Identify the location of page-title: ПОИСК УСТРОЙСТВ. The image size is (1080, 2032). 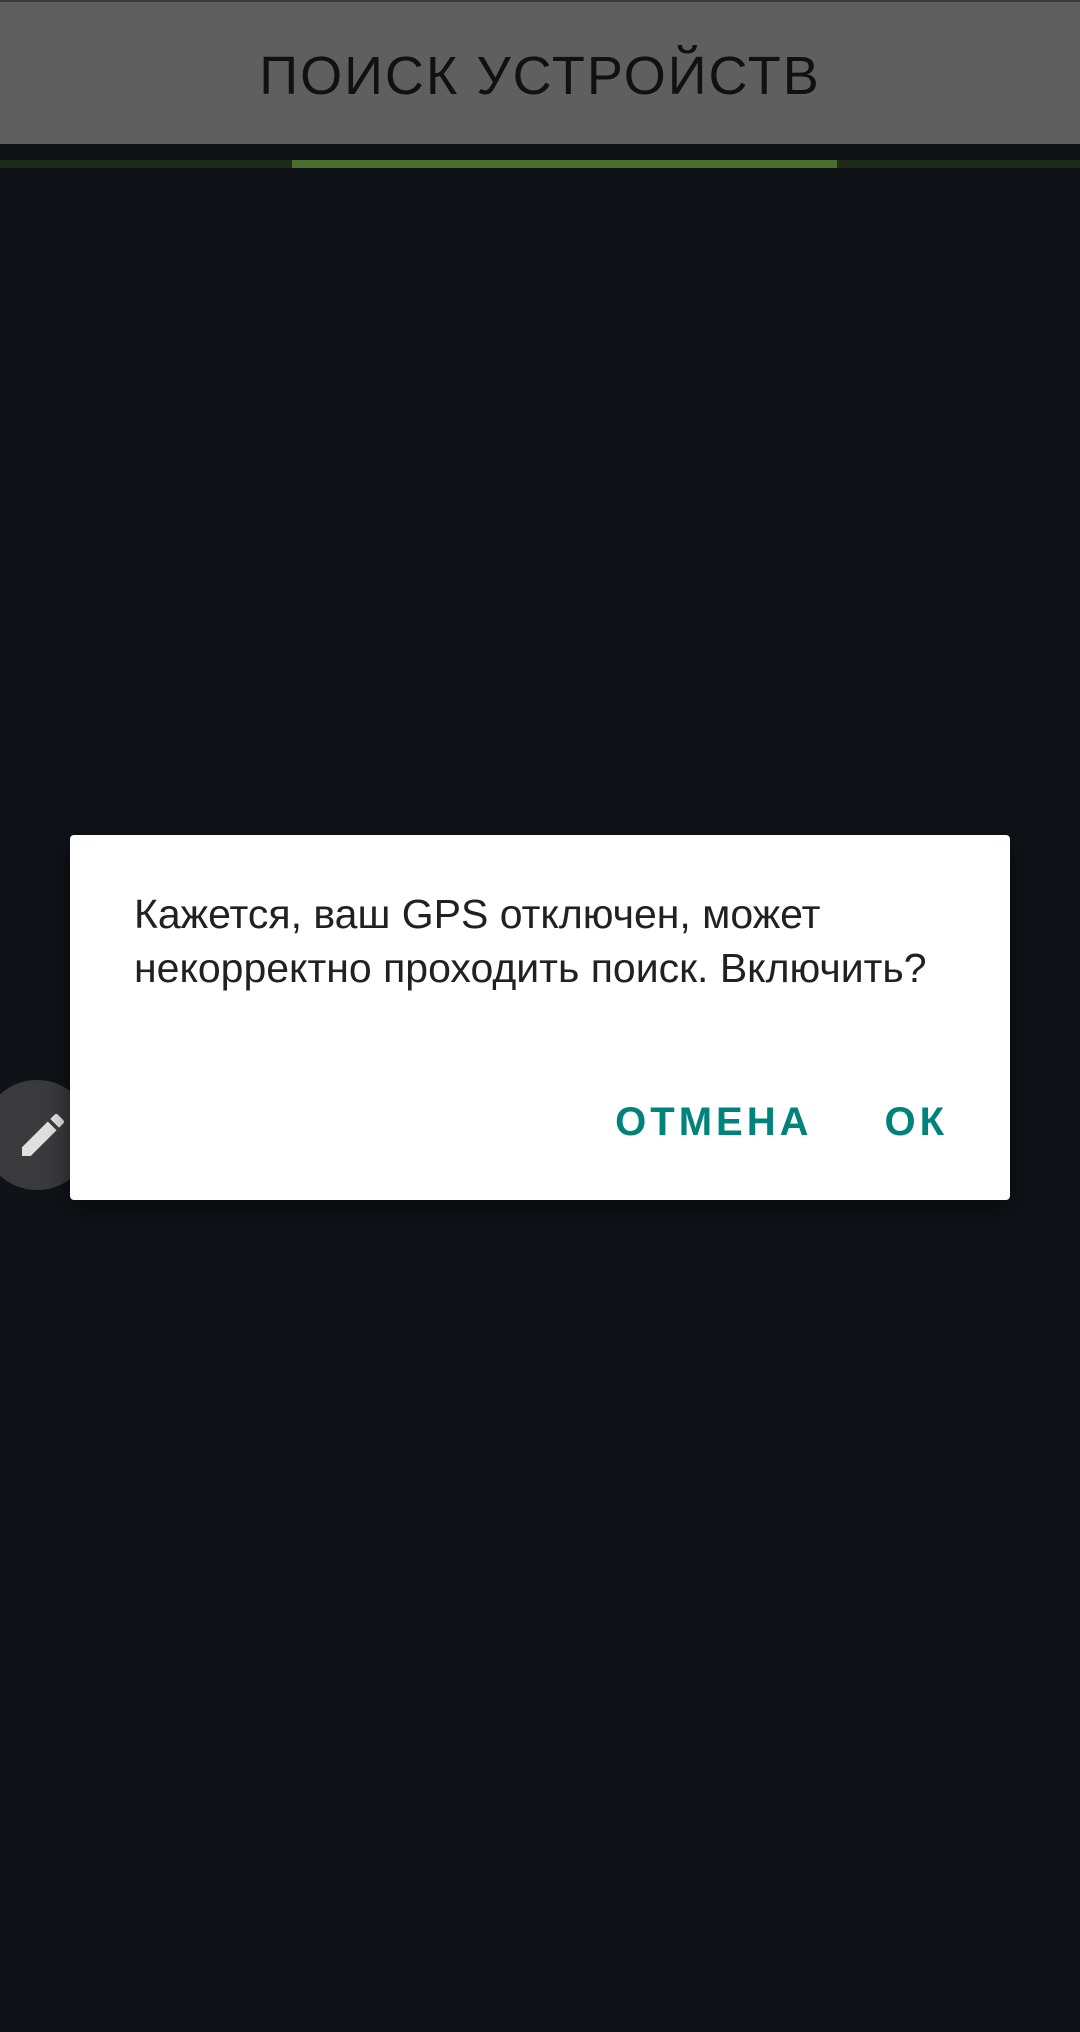
(540, 76).